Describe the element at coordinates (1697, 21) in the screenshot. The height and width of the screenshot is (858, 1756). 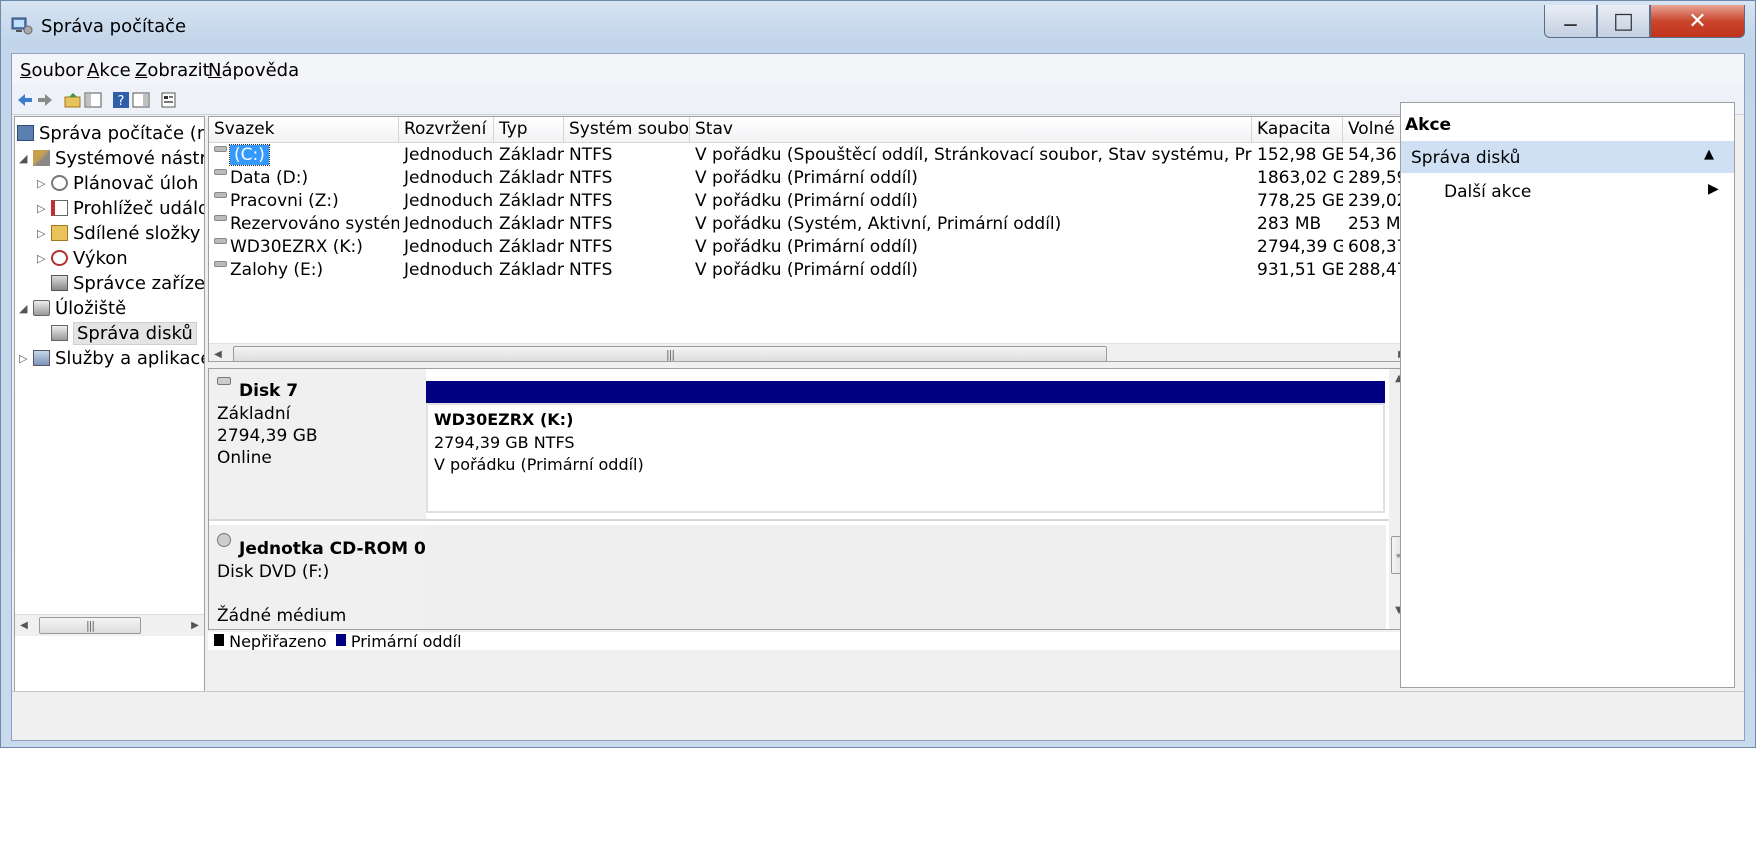
I see `close-button: ✕` at that location.